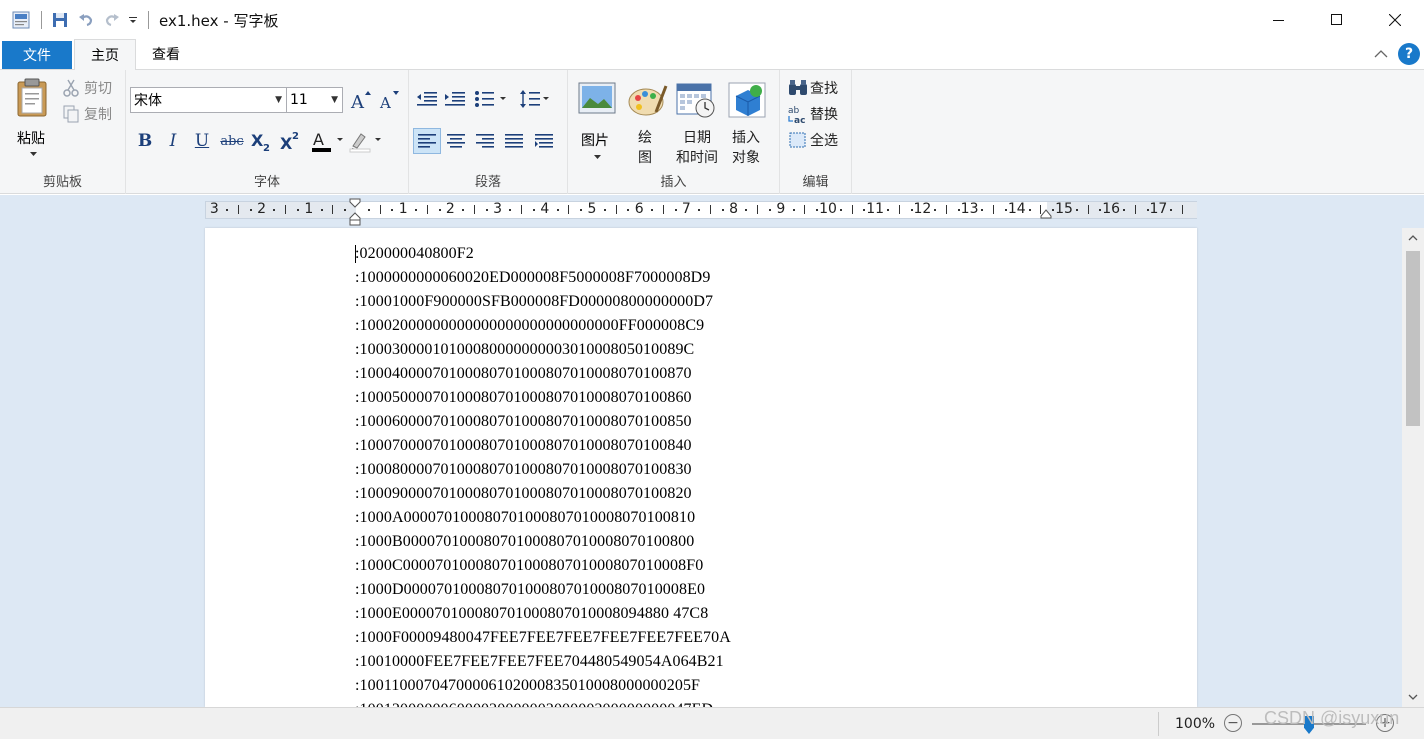 The height and width of the screenshot is (739, 1424). I want to click on insert-datetime-button: 日期 和时间, so click(697, 122).